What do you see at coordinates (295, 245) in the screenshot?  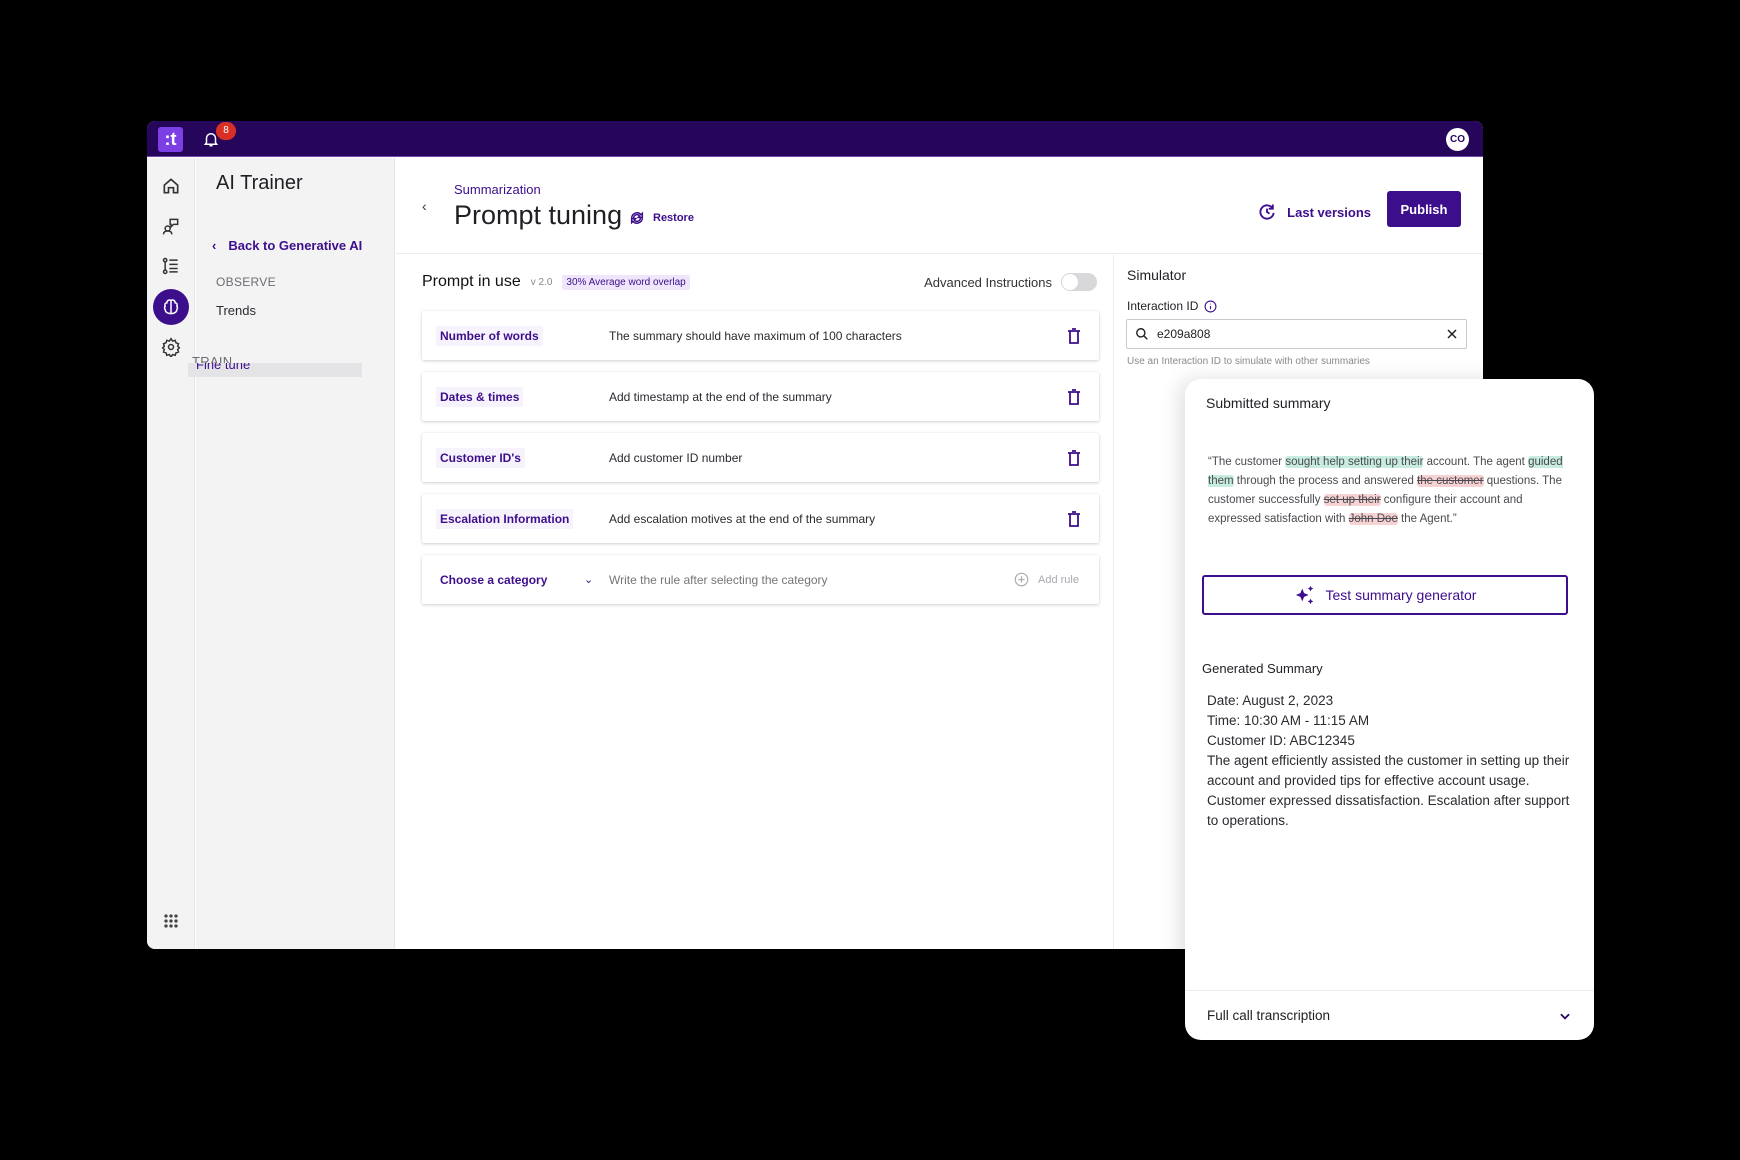 I see `back-link-label: Back to Generative AI` at bounding box center [295, 245].